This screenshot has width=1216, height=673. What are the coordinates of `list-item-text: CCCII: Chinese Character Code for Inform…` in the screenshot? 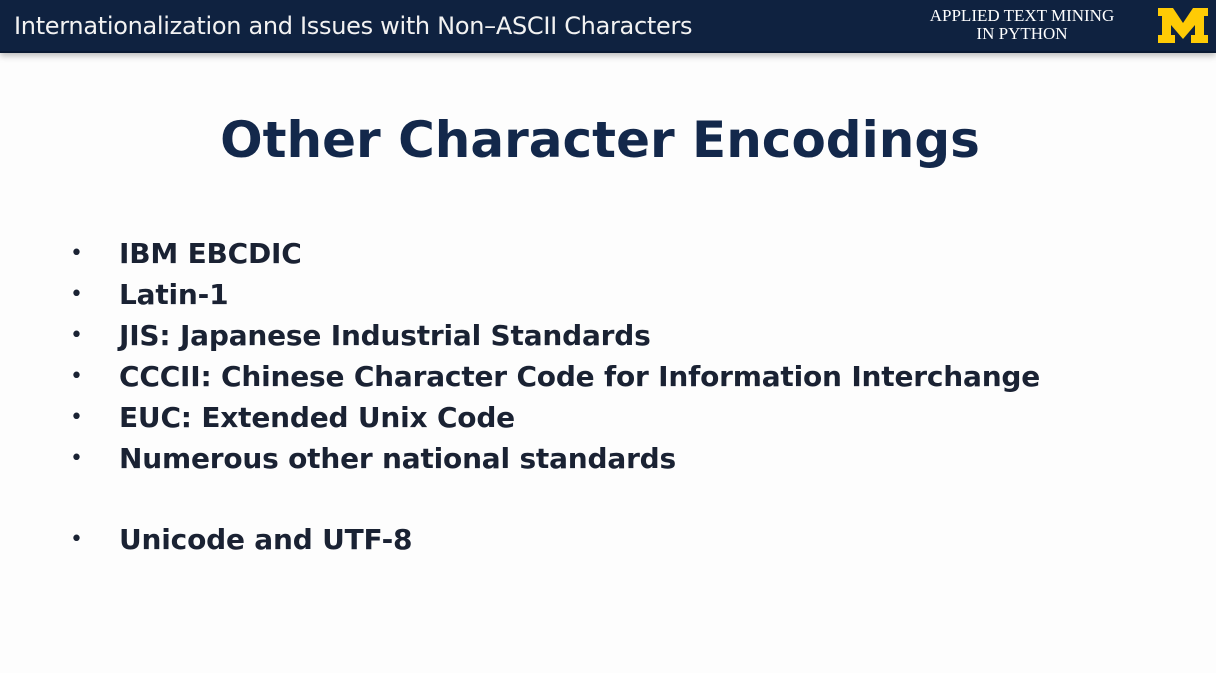 It's located at (580, 376).